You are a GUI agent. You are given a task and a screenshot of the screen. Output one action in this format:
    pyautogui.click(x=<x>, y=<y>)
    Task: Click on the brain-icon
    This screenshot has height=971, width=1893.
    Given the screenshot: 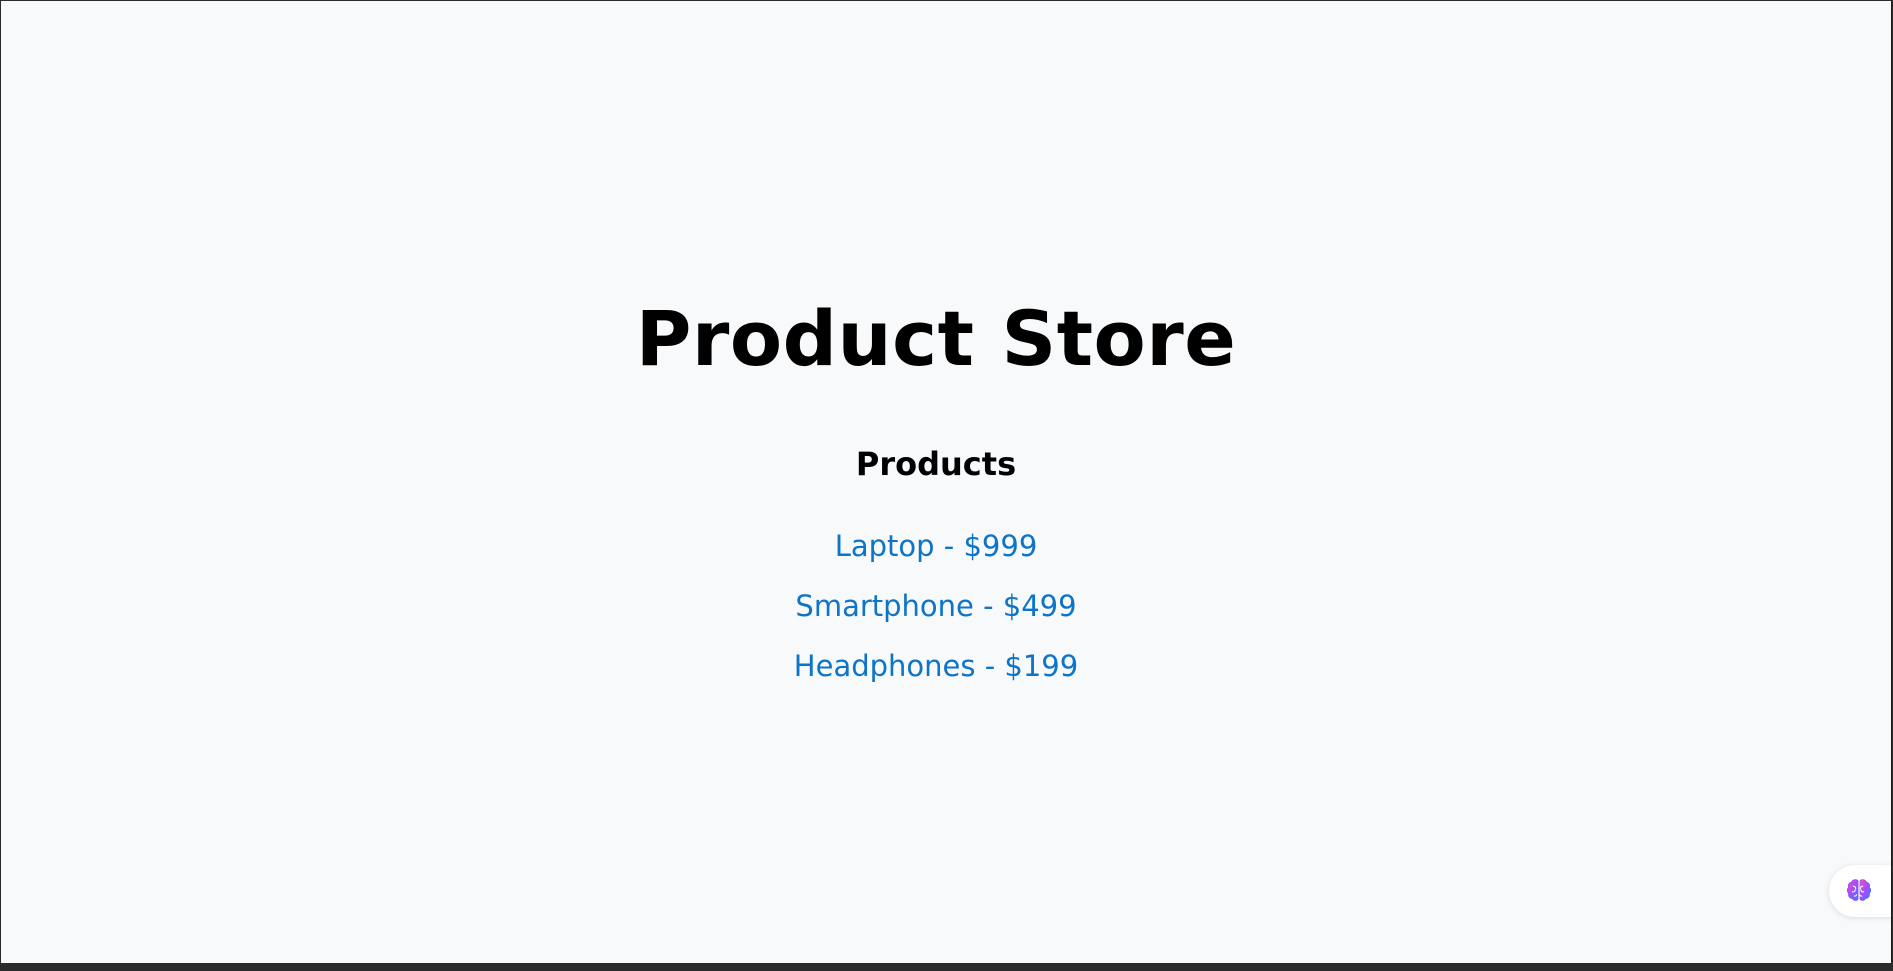 What is the action you would take?
    pyautogui.click(x=1859, y=890)
    